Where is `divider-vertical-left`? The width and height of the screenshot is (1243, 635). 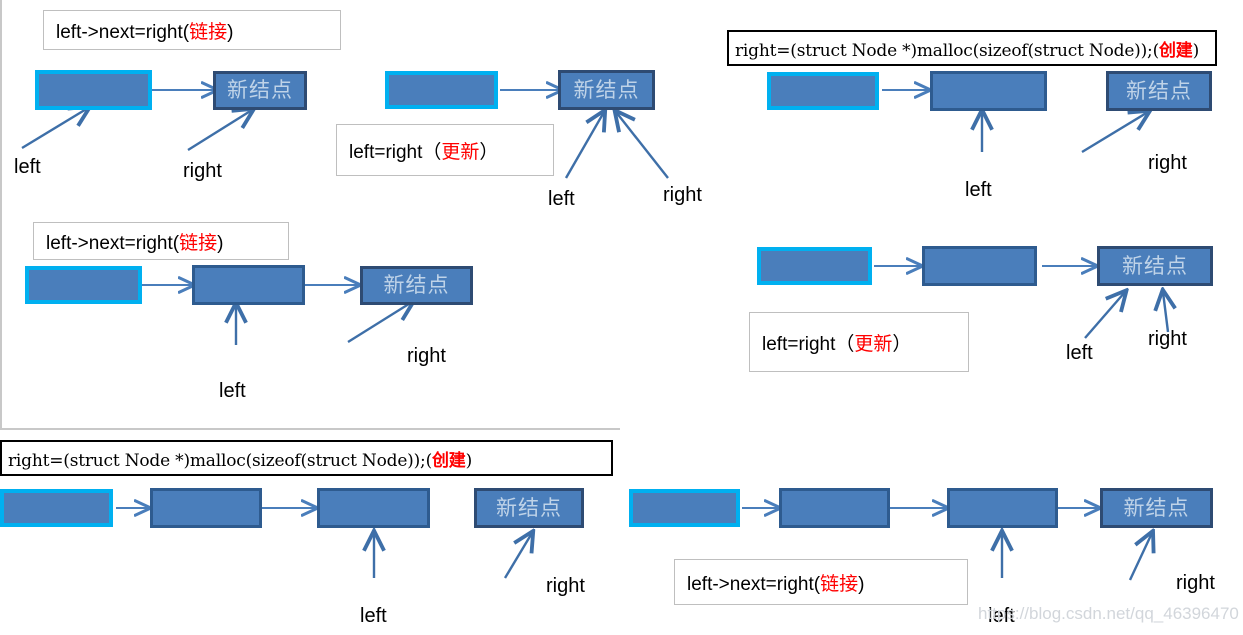 divider-vertical-left is located at coordinates (1, 215).